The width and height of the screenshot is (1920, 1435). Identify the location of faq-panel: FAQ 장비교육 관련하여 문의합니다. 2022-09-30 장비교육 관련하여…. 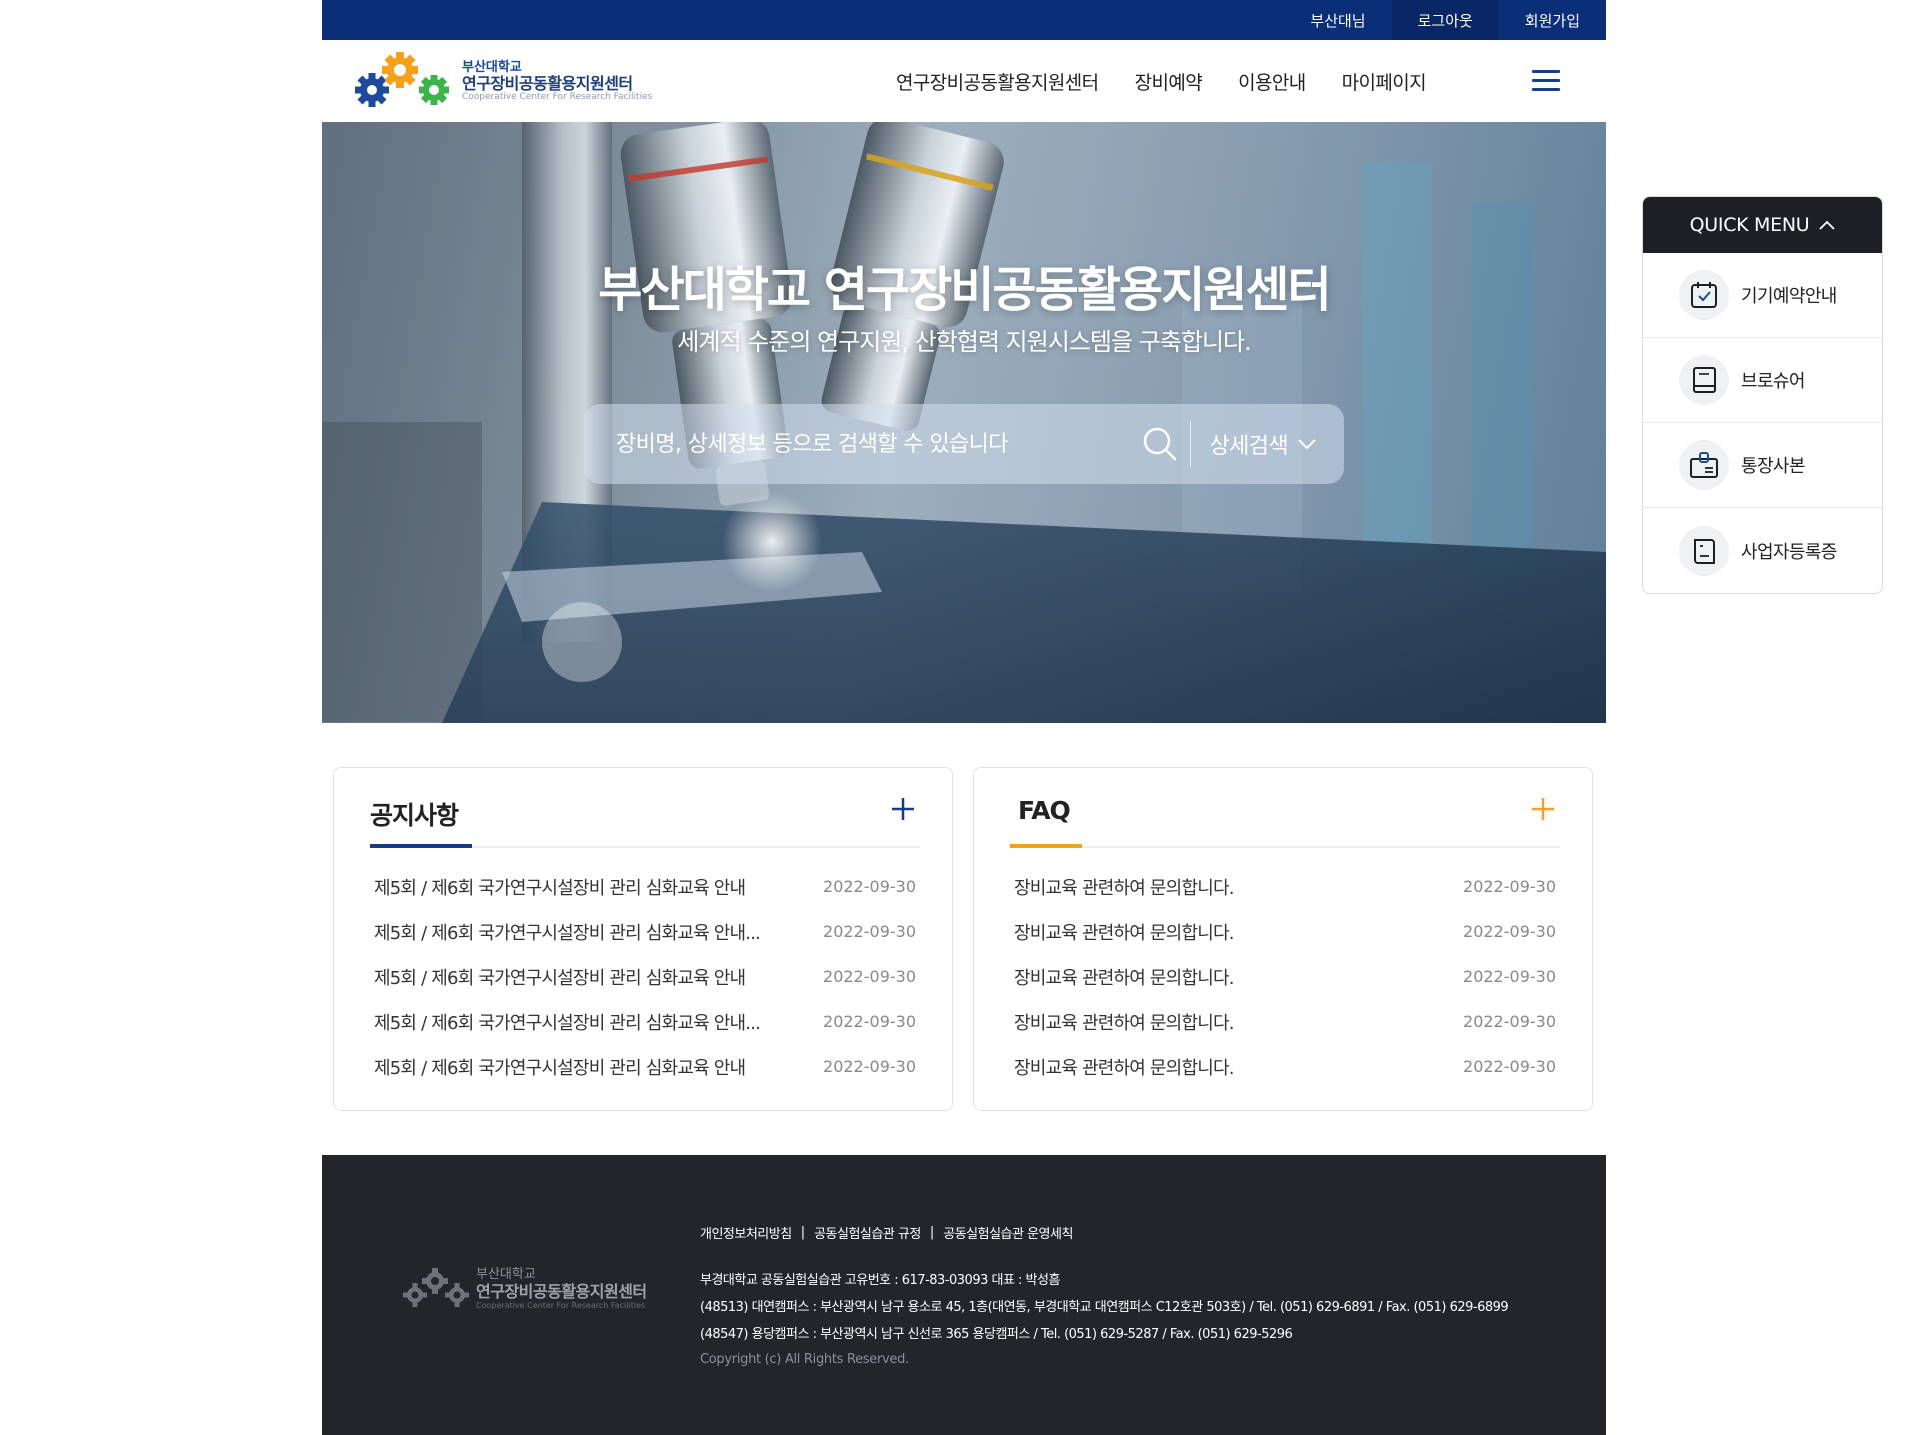
(1283, 939).